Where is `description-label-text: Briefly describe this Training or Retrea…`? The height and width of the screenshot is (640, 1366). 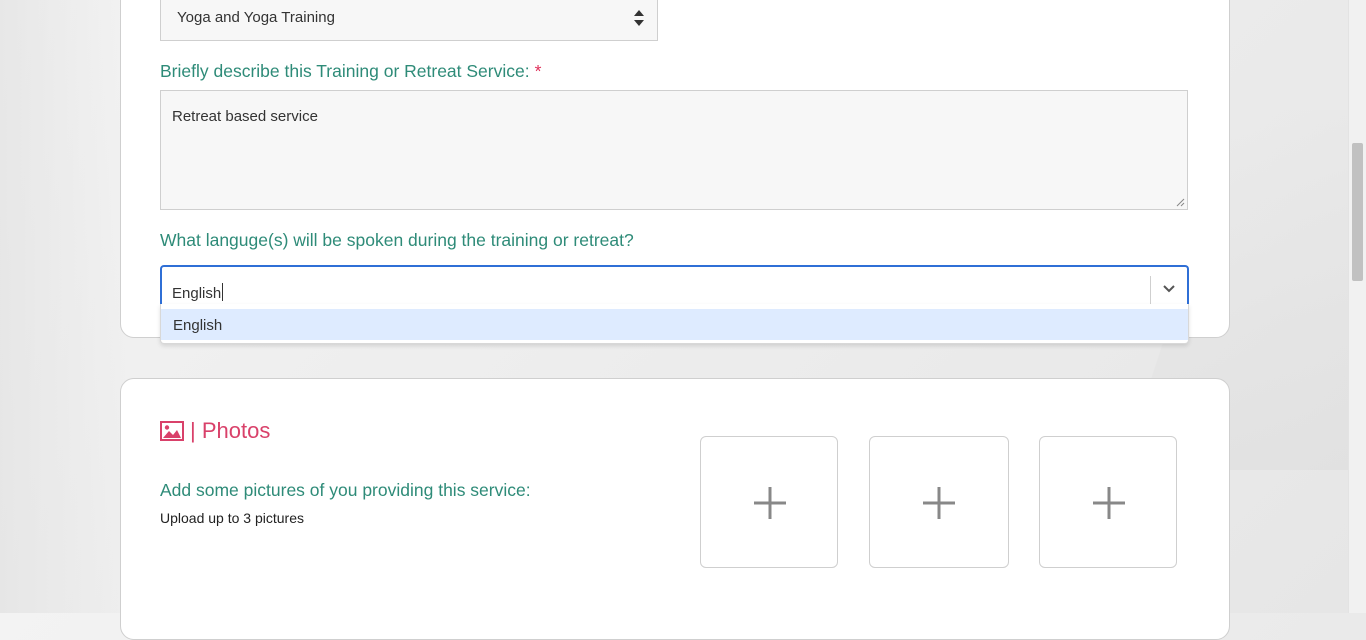
description-label-text: Briefly describe this Training or Retrea… is located at coordinates (345, 71).